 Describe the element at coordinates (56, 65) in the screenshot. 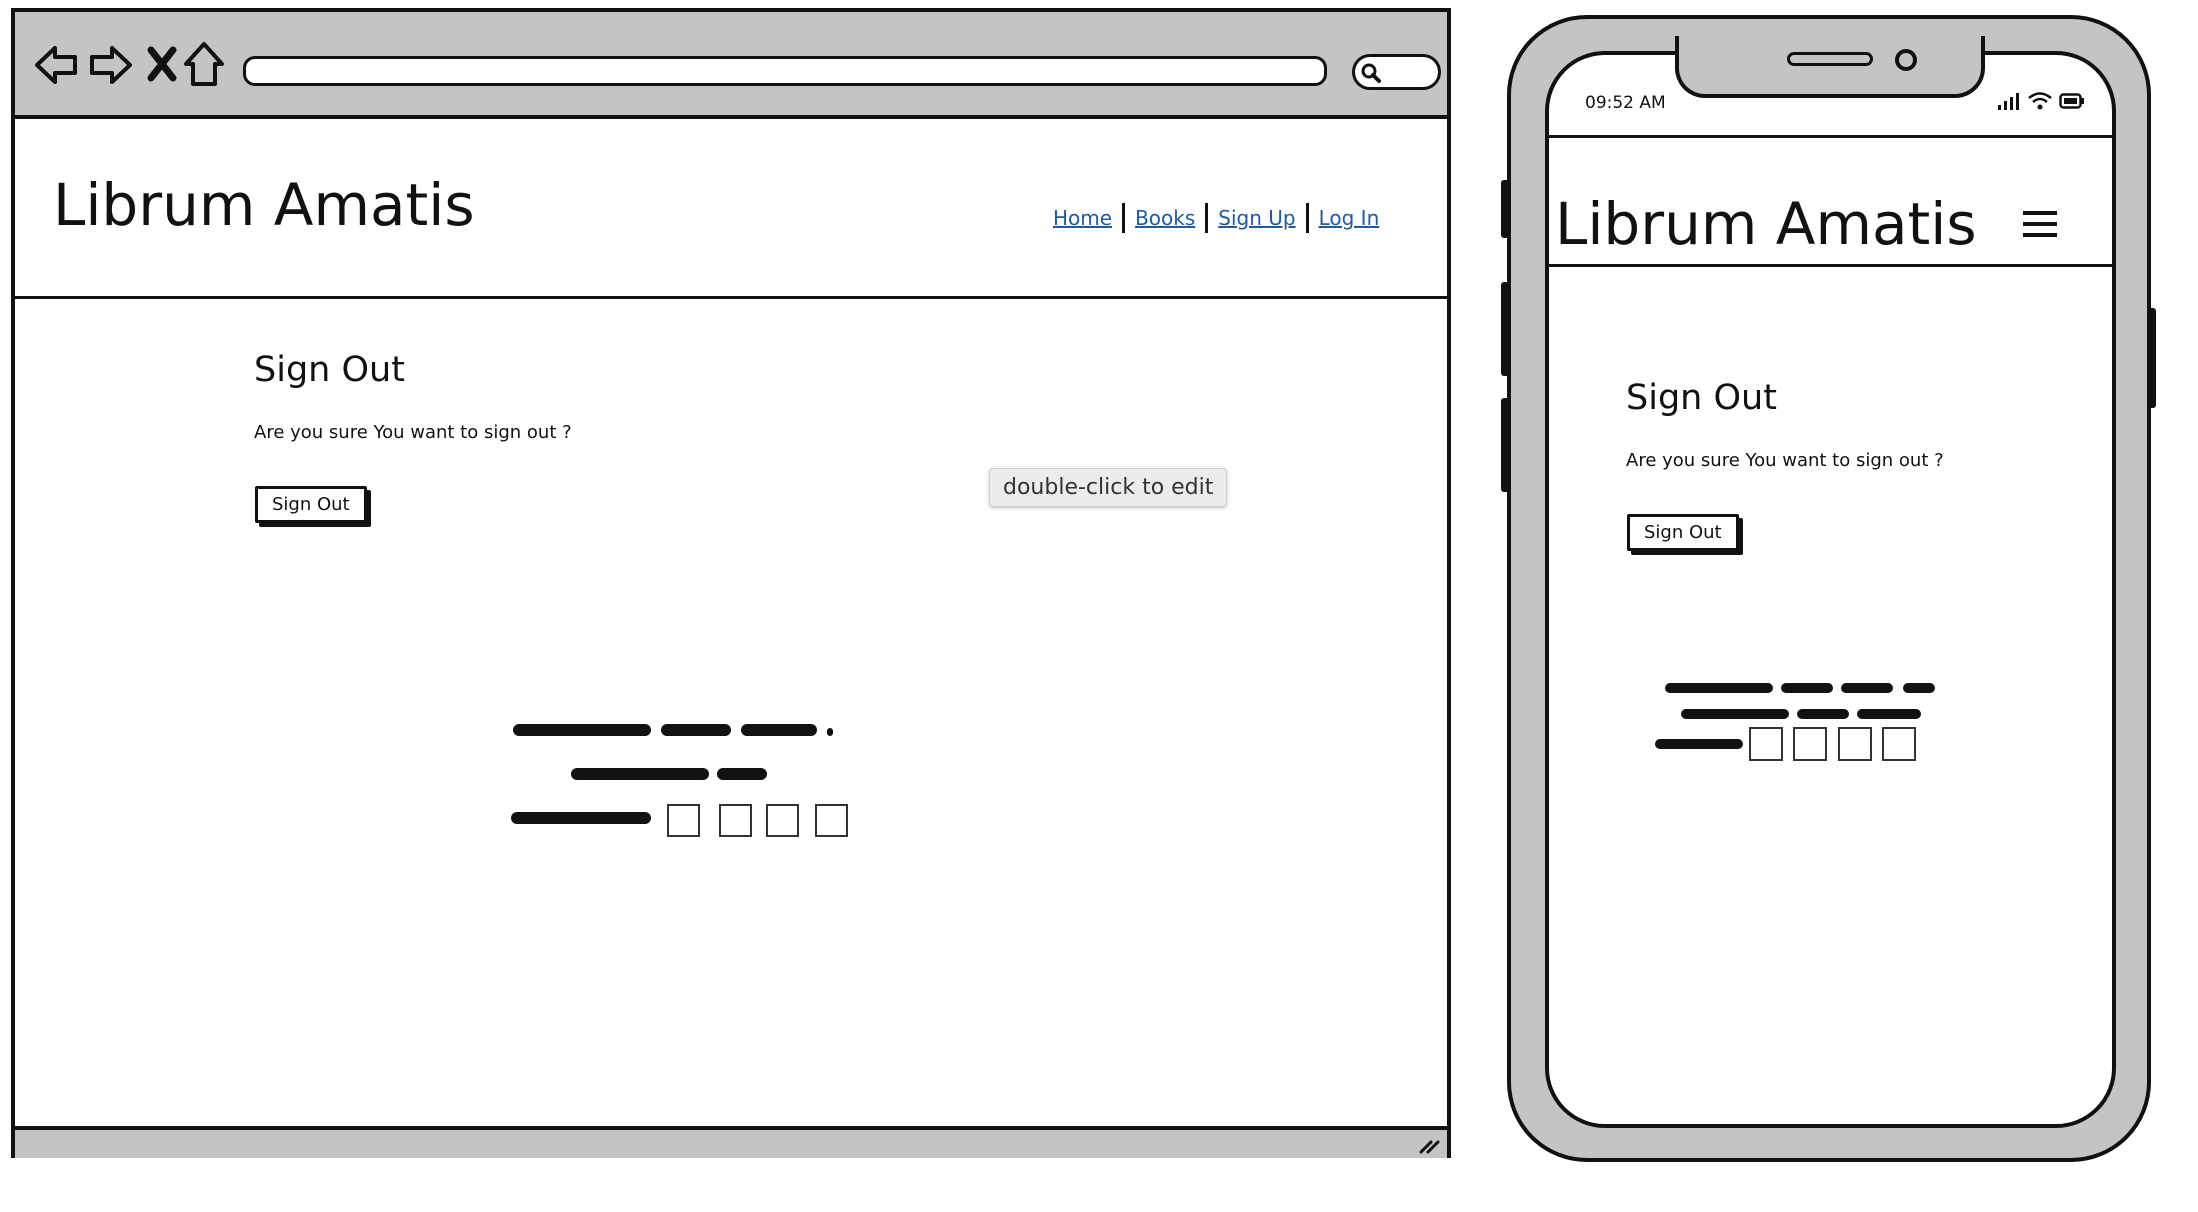

I see `back-arrow-icon` at that location.